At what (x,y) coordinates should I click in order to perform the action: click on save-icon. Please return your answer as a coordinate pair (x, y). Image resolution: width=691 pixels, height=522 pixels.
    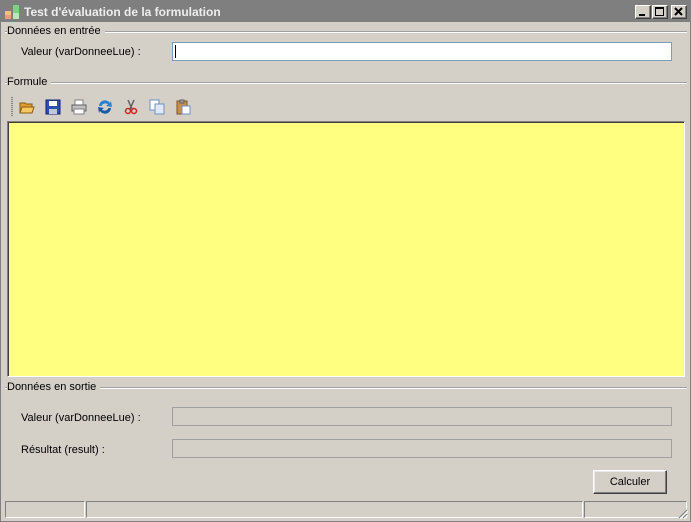
    Looking at the image, I should click on (53, 107).